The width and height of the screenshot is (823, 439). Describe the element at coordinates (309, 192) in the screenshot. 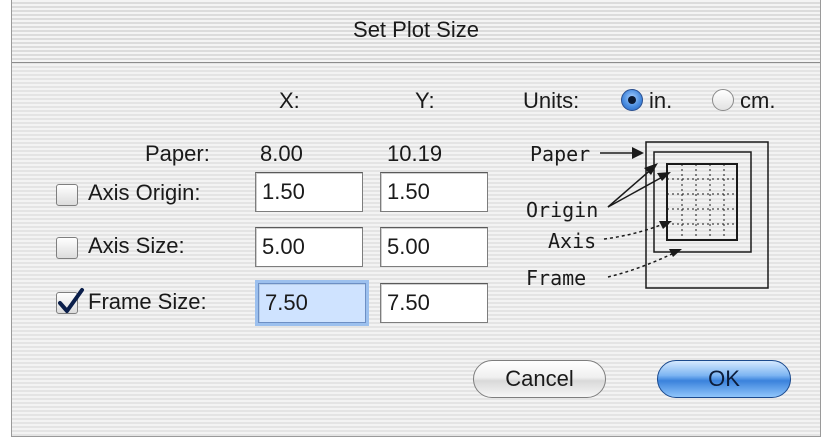

I see `axis-origin-x-field` at that location.